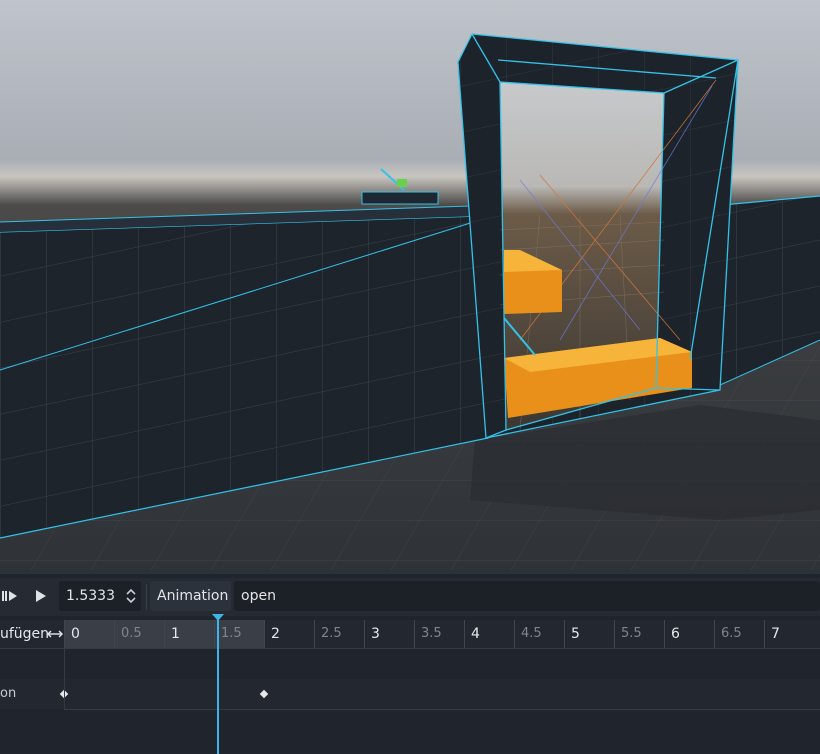  I want to click on track-label: on, so click(8, 693).